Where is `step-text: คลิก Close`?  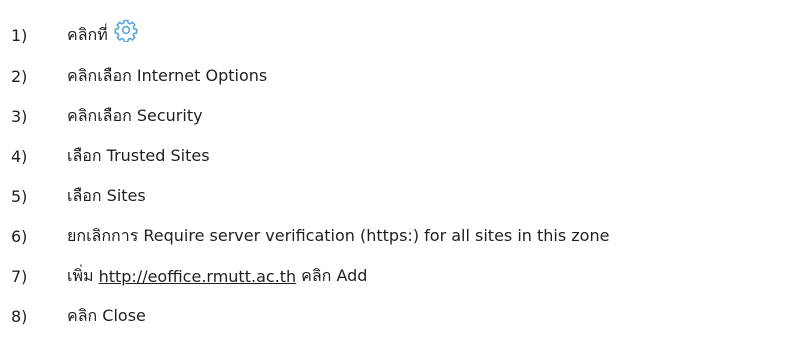
step-text: คลิก Close is located at coordinates (106, 315).